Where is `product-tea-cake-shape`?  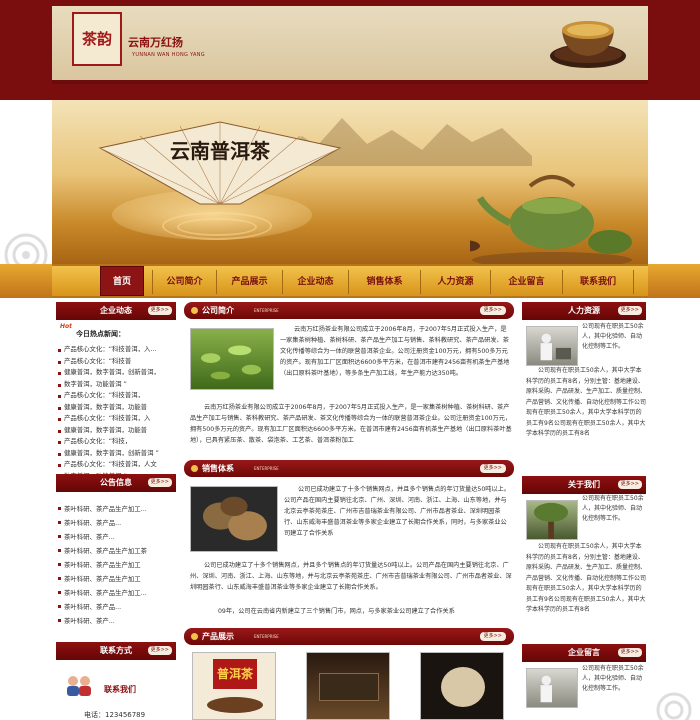 product-tea-cake-shape is located at coordinates (463, 687).